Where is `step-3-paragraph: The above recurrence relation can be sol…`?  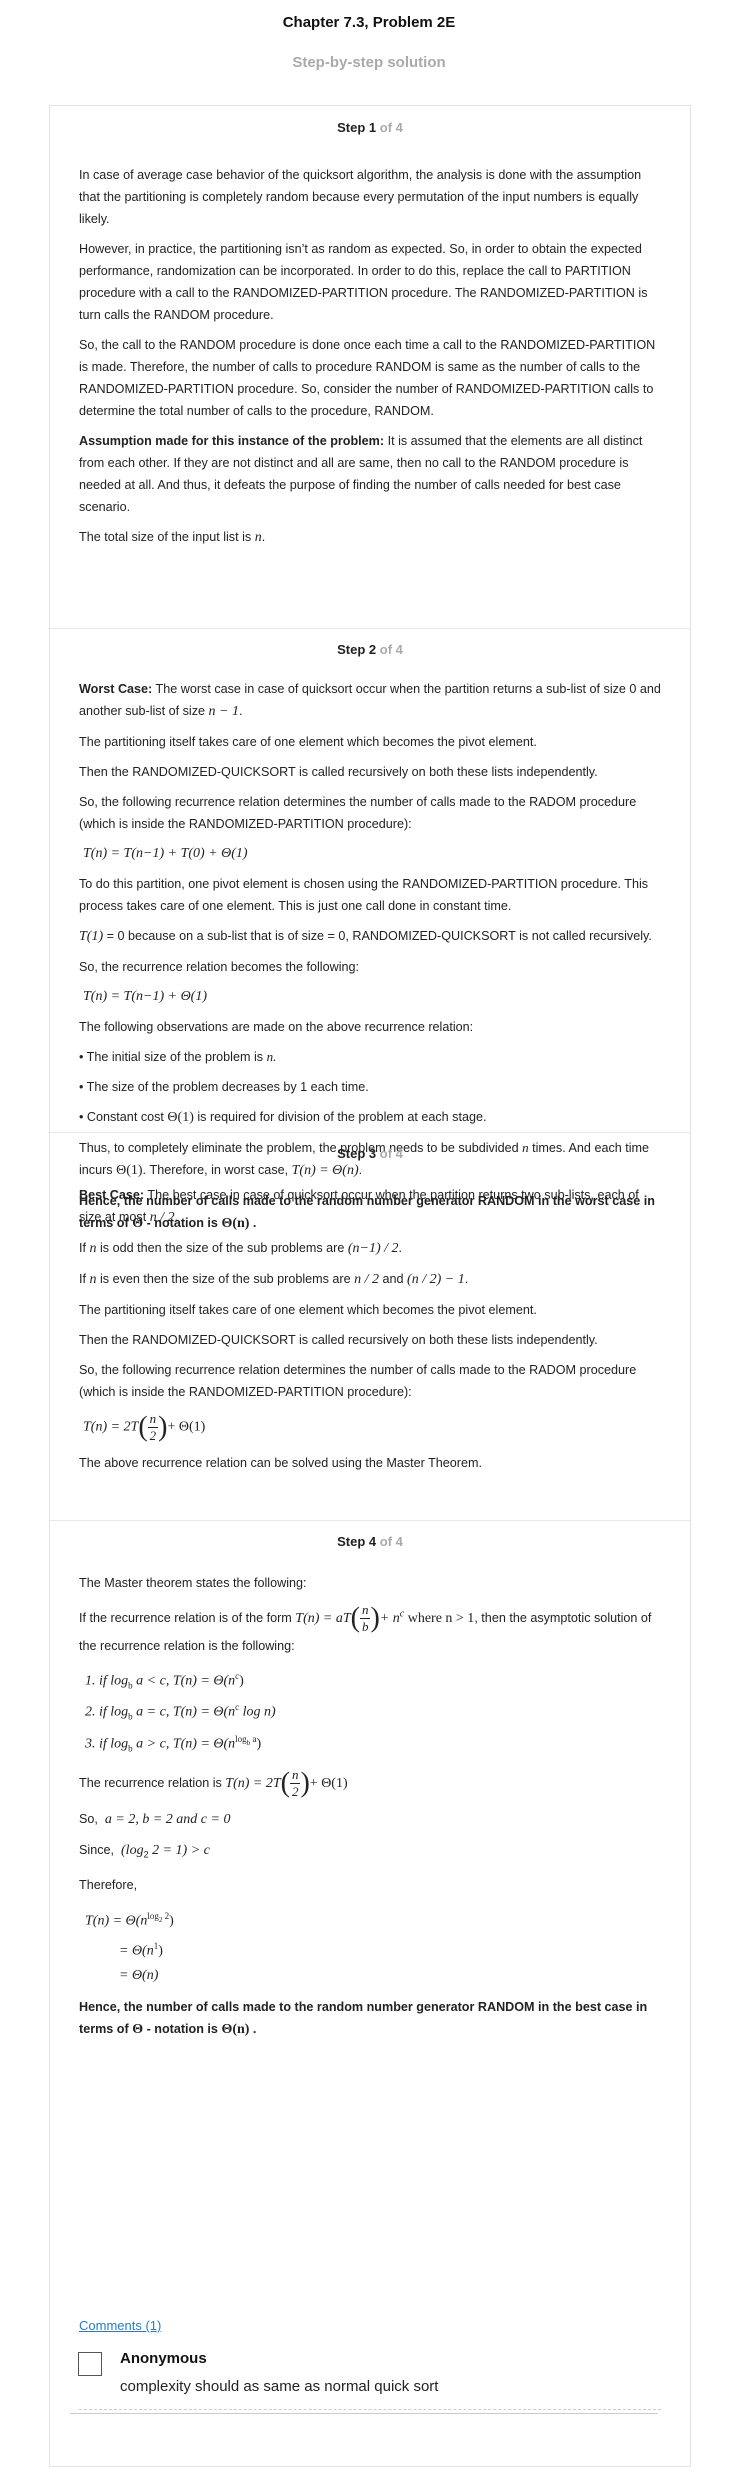 step-3-paragraph: The above recurrence relation can be sol… is located at coordinates (280, 1463).